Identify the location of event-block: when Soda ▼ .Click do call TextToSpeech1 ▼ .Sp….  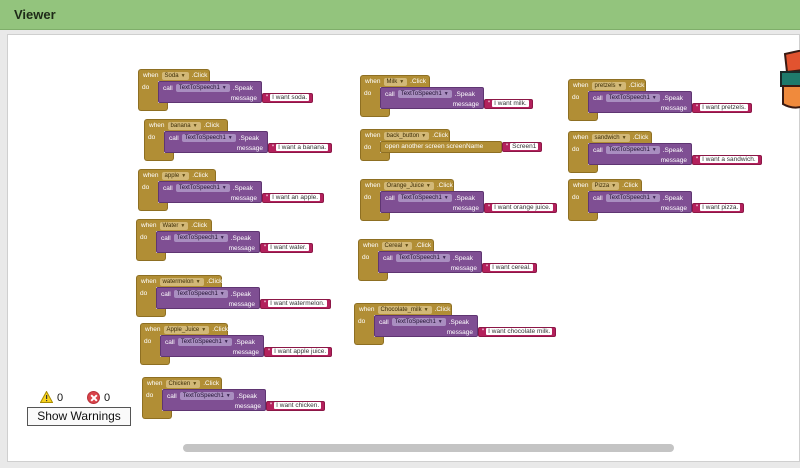
(228, 91).